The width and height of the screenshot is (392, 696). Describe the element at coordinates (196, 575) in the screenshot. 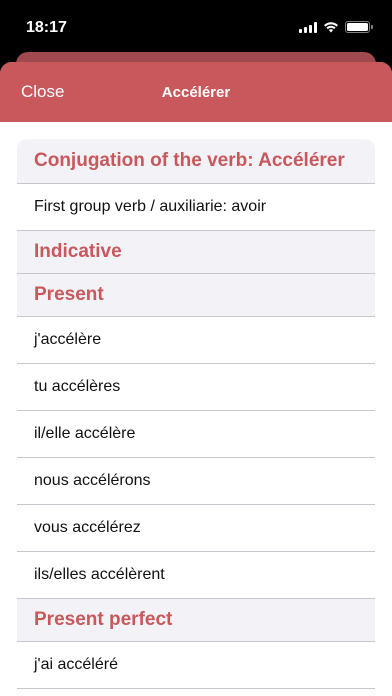

I see `list-item: ils/elles accélèrent` at that location.